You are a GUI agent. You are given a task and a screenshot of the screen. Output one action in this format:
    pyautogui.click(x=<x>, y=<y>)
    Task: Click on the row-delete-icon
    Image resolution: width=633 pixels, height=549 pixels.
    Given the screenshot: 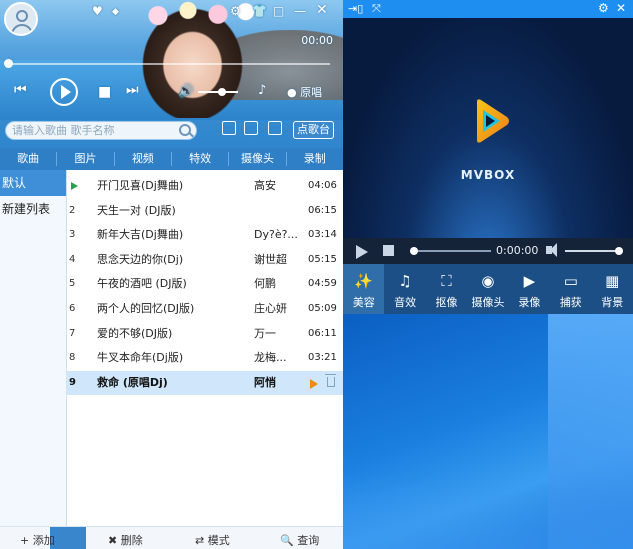 What is the action you would take?
    pyautogui.click(x=330, y=380)
    